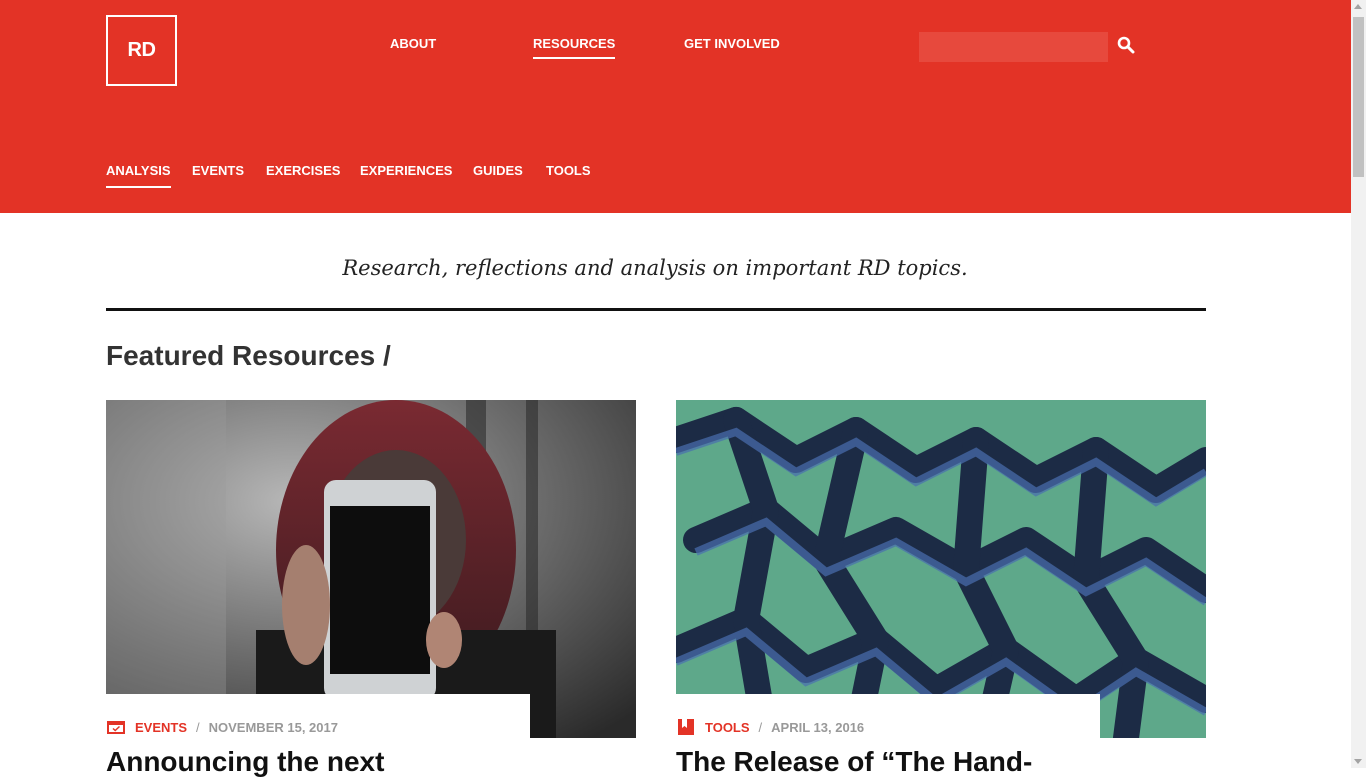 The height and width of the screenshot is (778, 1366). Describe the element at coordinates (141, 50) in the screenshot. I see `site-logo: RD` at that location.